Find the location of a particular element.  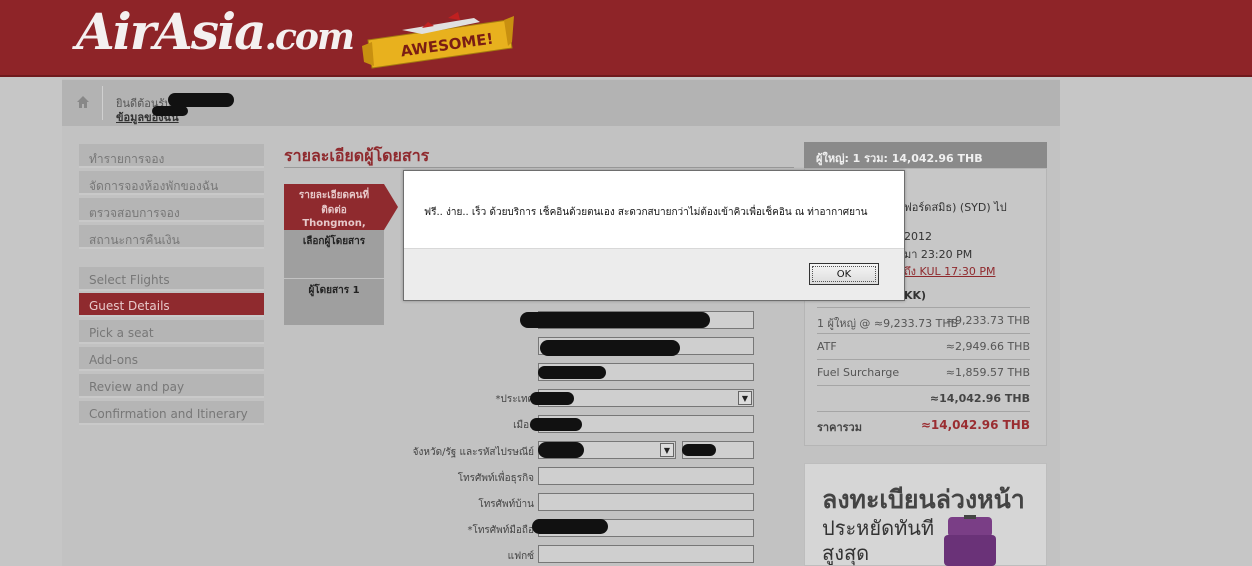

connection-link: ถึง KUL 17:30 PM is located at coordinates (949, 271).